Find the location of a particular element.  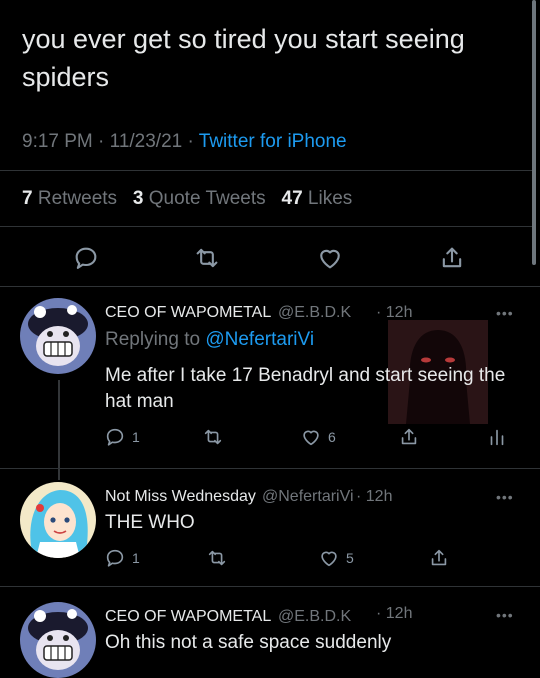

avatar-blue-hair-icon is located at coordinates (58, 520).